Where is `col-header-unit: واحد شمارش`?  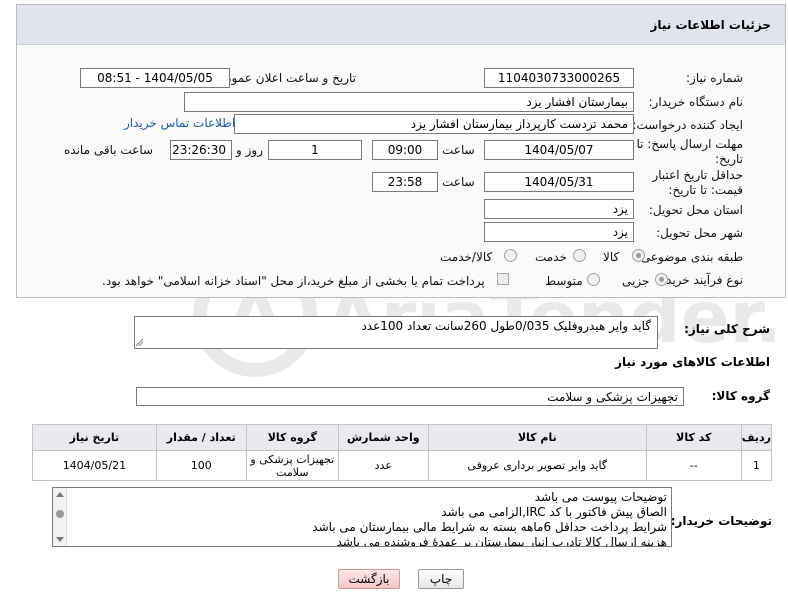
col-header-unit: واحد شمارش is located at coordinates (383, 437).